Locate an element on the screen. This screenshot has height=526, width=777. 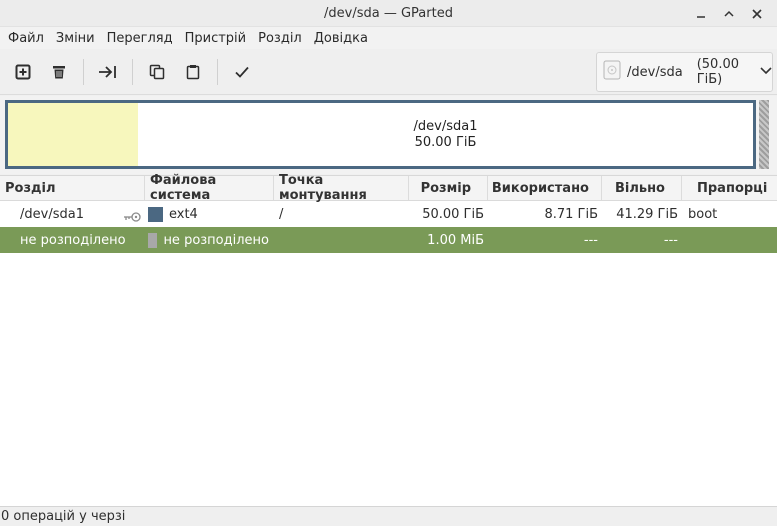
partition-block-label: /dev/sda1 50.00 ГіБ is located at coordinates (445, 135).